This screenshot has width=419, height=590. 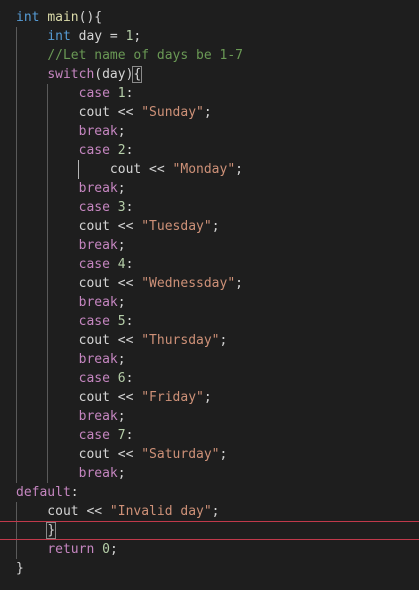 I want to click on code-line: case 3:, so click(x=209, y=207).